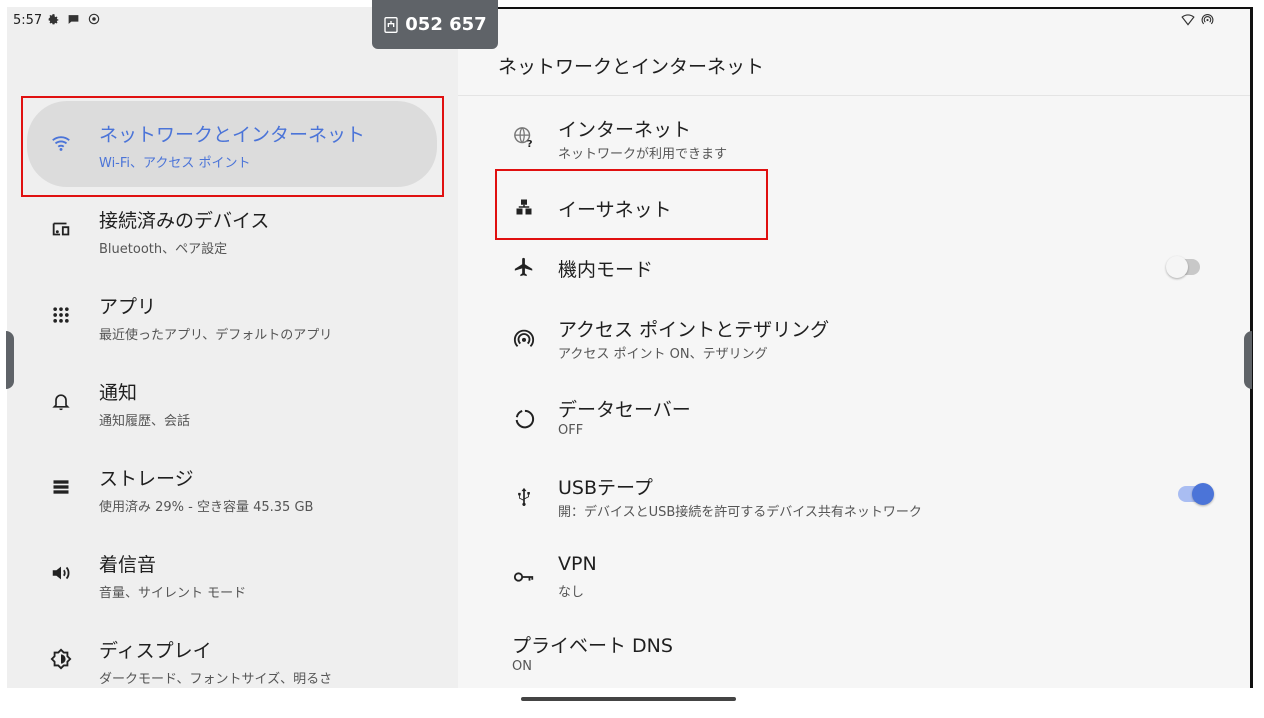 The image size is (1264, 718). Describe the element at coordinates (10, 360) in the screenshot. I see `left-edge-handle` at that location.